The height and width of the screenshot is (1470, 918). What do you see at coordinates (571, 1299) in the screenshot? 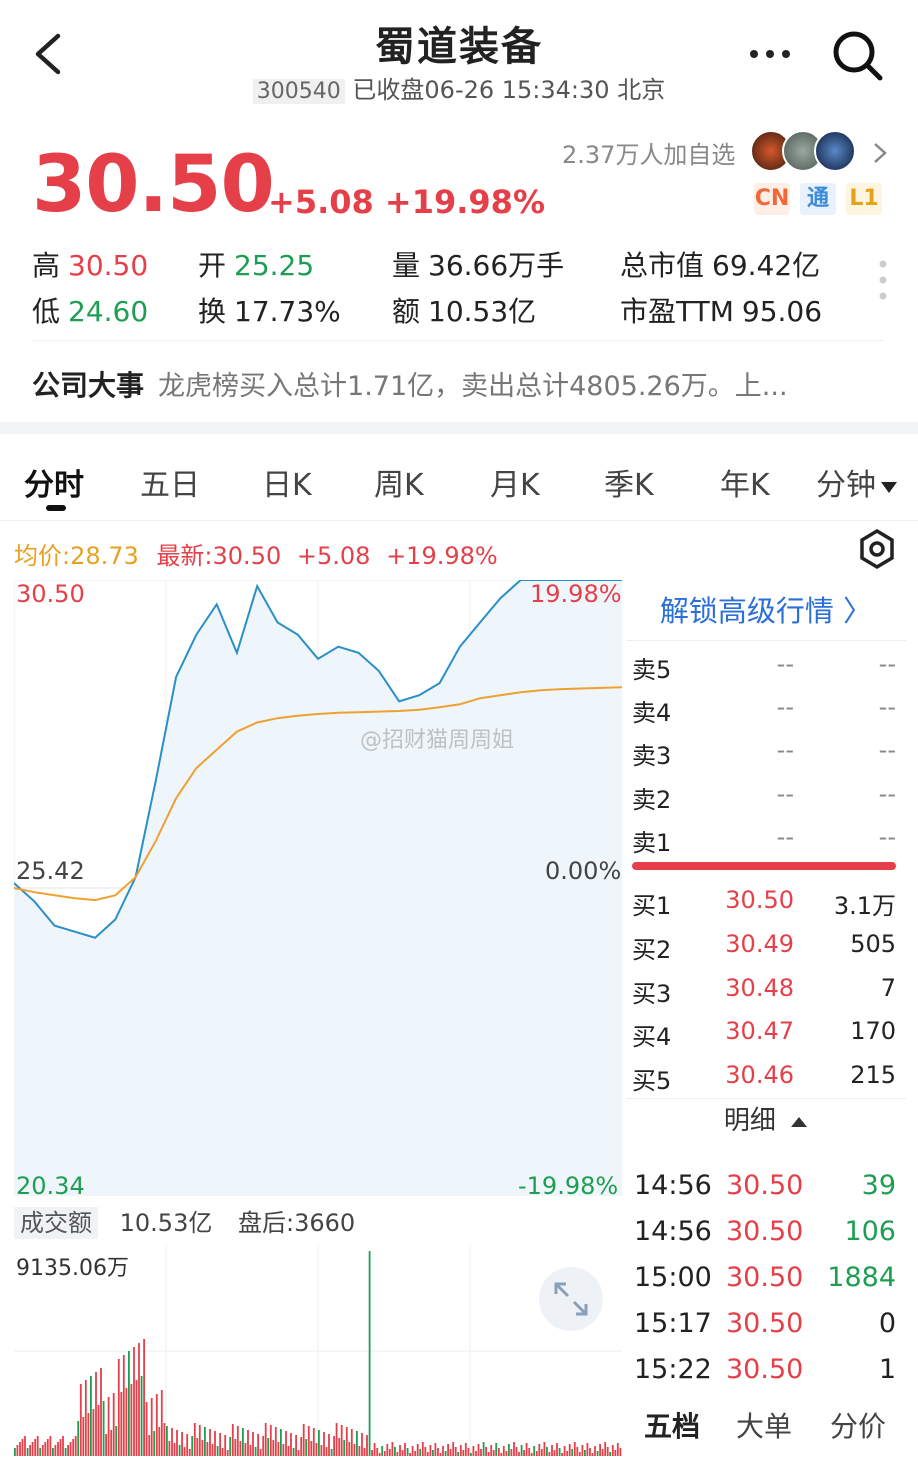
I see `expand-icon` at bounding box center [571, 1299].